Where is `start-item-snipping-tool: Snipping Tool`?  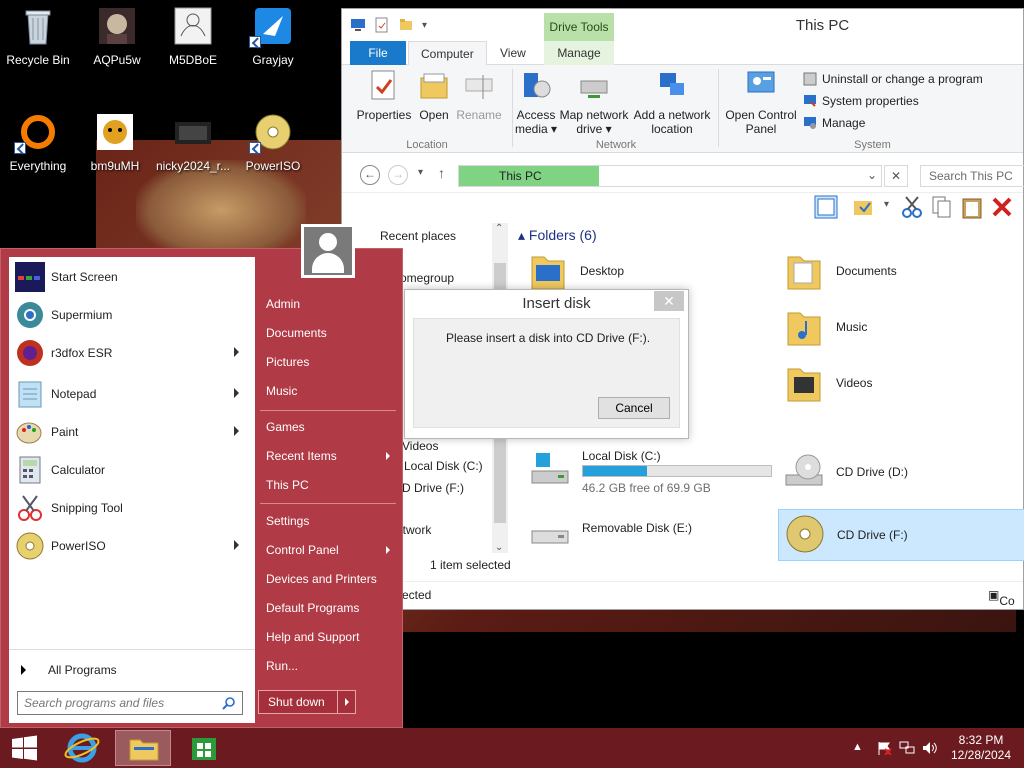
start-item-snipping-tool: Snipping Tool is located at coordinates (131, 508).